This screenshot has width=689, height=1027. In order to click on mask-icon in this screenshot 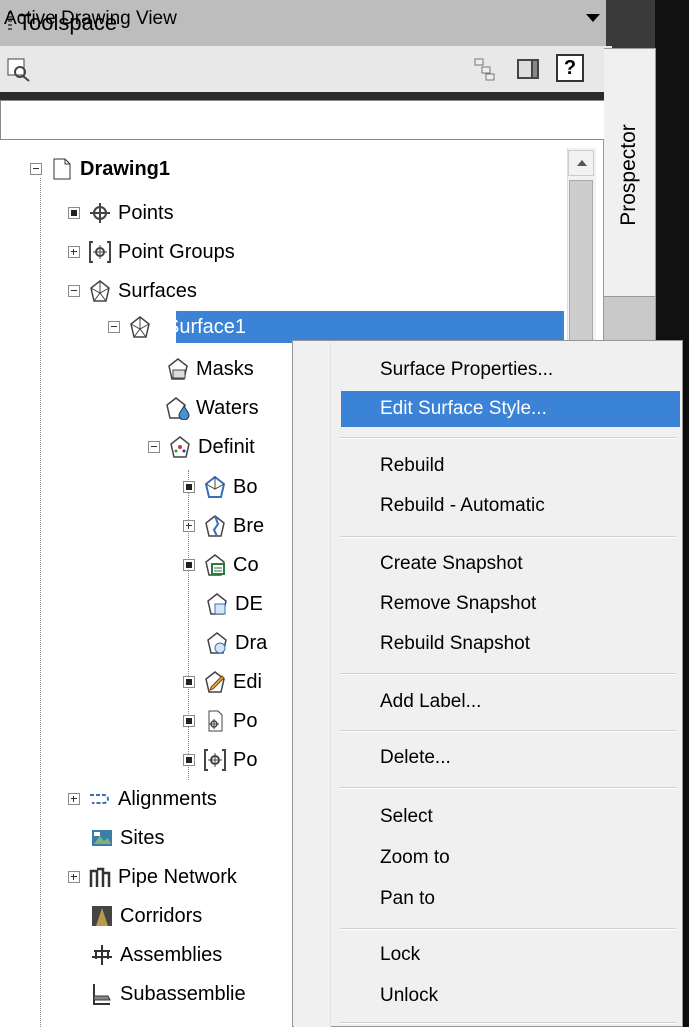, I will do `click(178, 369)`.